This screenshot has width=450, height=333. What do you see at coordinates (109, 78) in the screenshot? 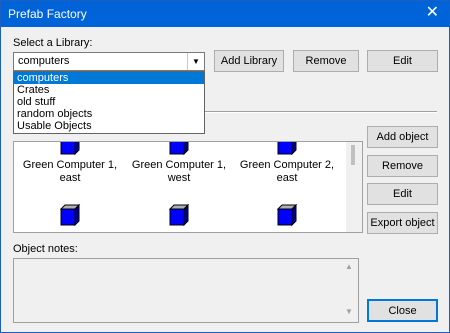
I see `library-option-computers: computers` at bounding box center [109, 78].